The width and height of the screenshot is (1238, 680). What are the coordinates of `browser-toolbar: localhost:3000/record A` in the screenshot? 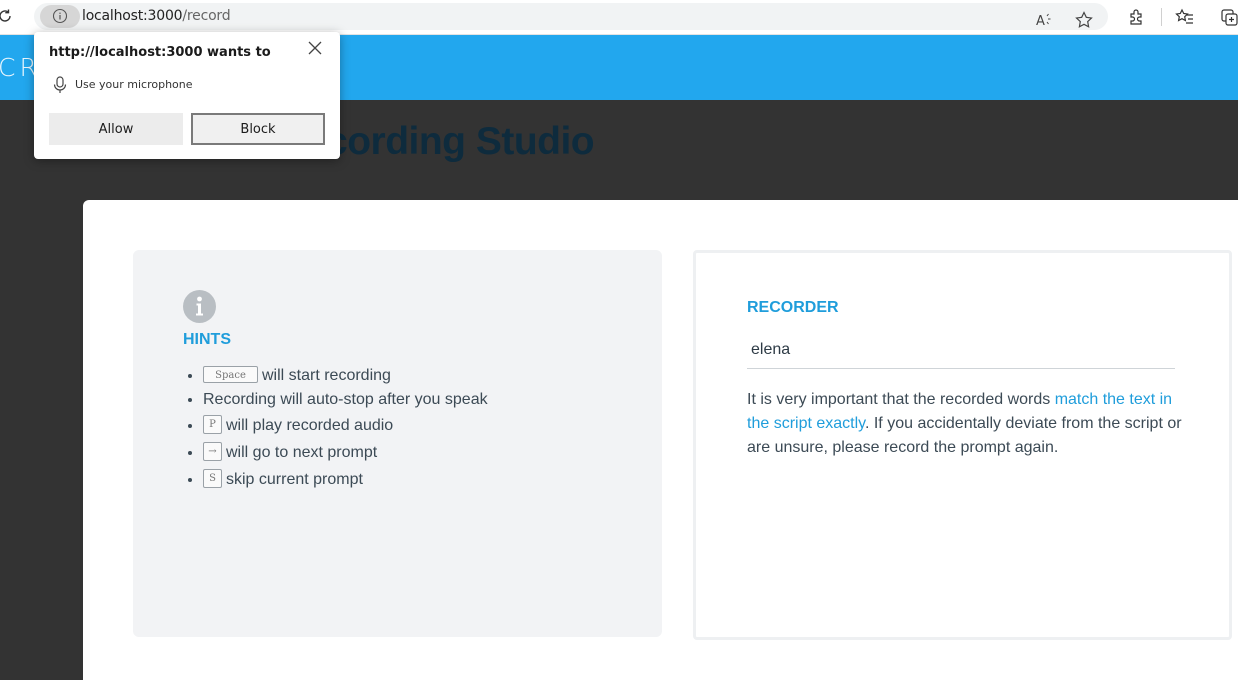 It's located at (619, 17).